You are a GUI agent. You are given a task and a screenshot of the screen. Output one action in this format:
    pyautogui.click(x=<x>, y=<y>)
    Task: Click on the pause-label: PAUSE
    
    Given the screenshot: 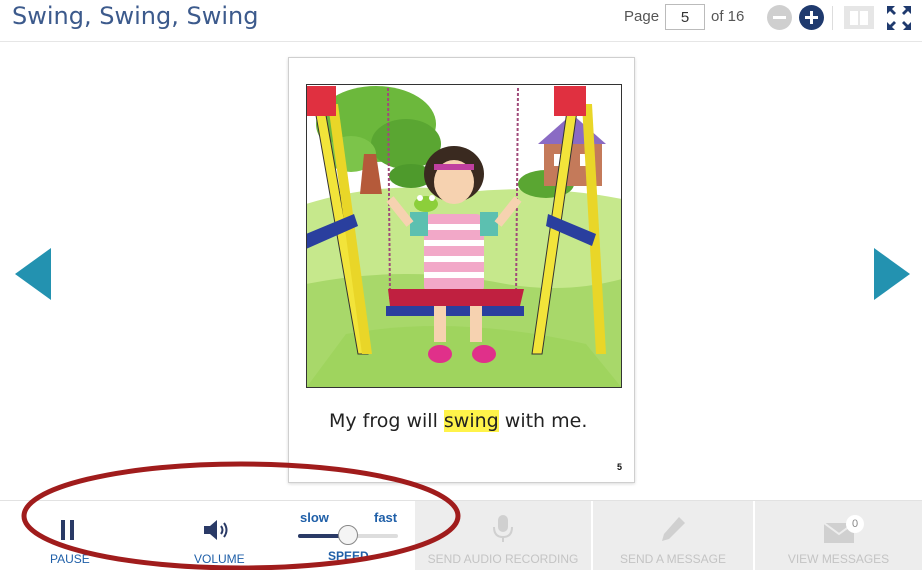 What is the action you would take?
    pyautogui.click(x=70, y=559)
    